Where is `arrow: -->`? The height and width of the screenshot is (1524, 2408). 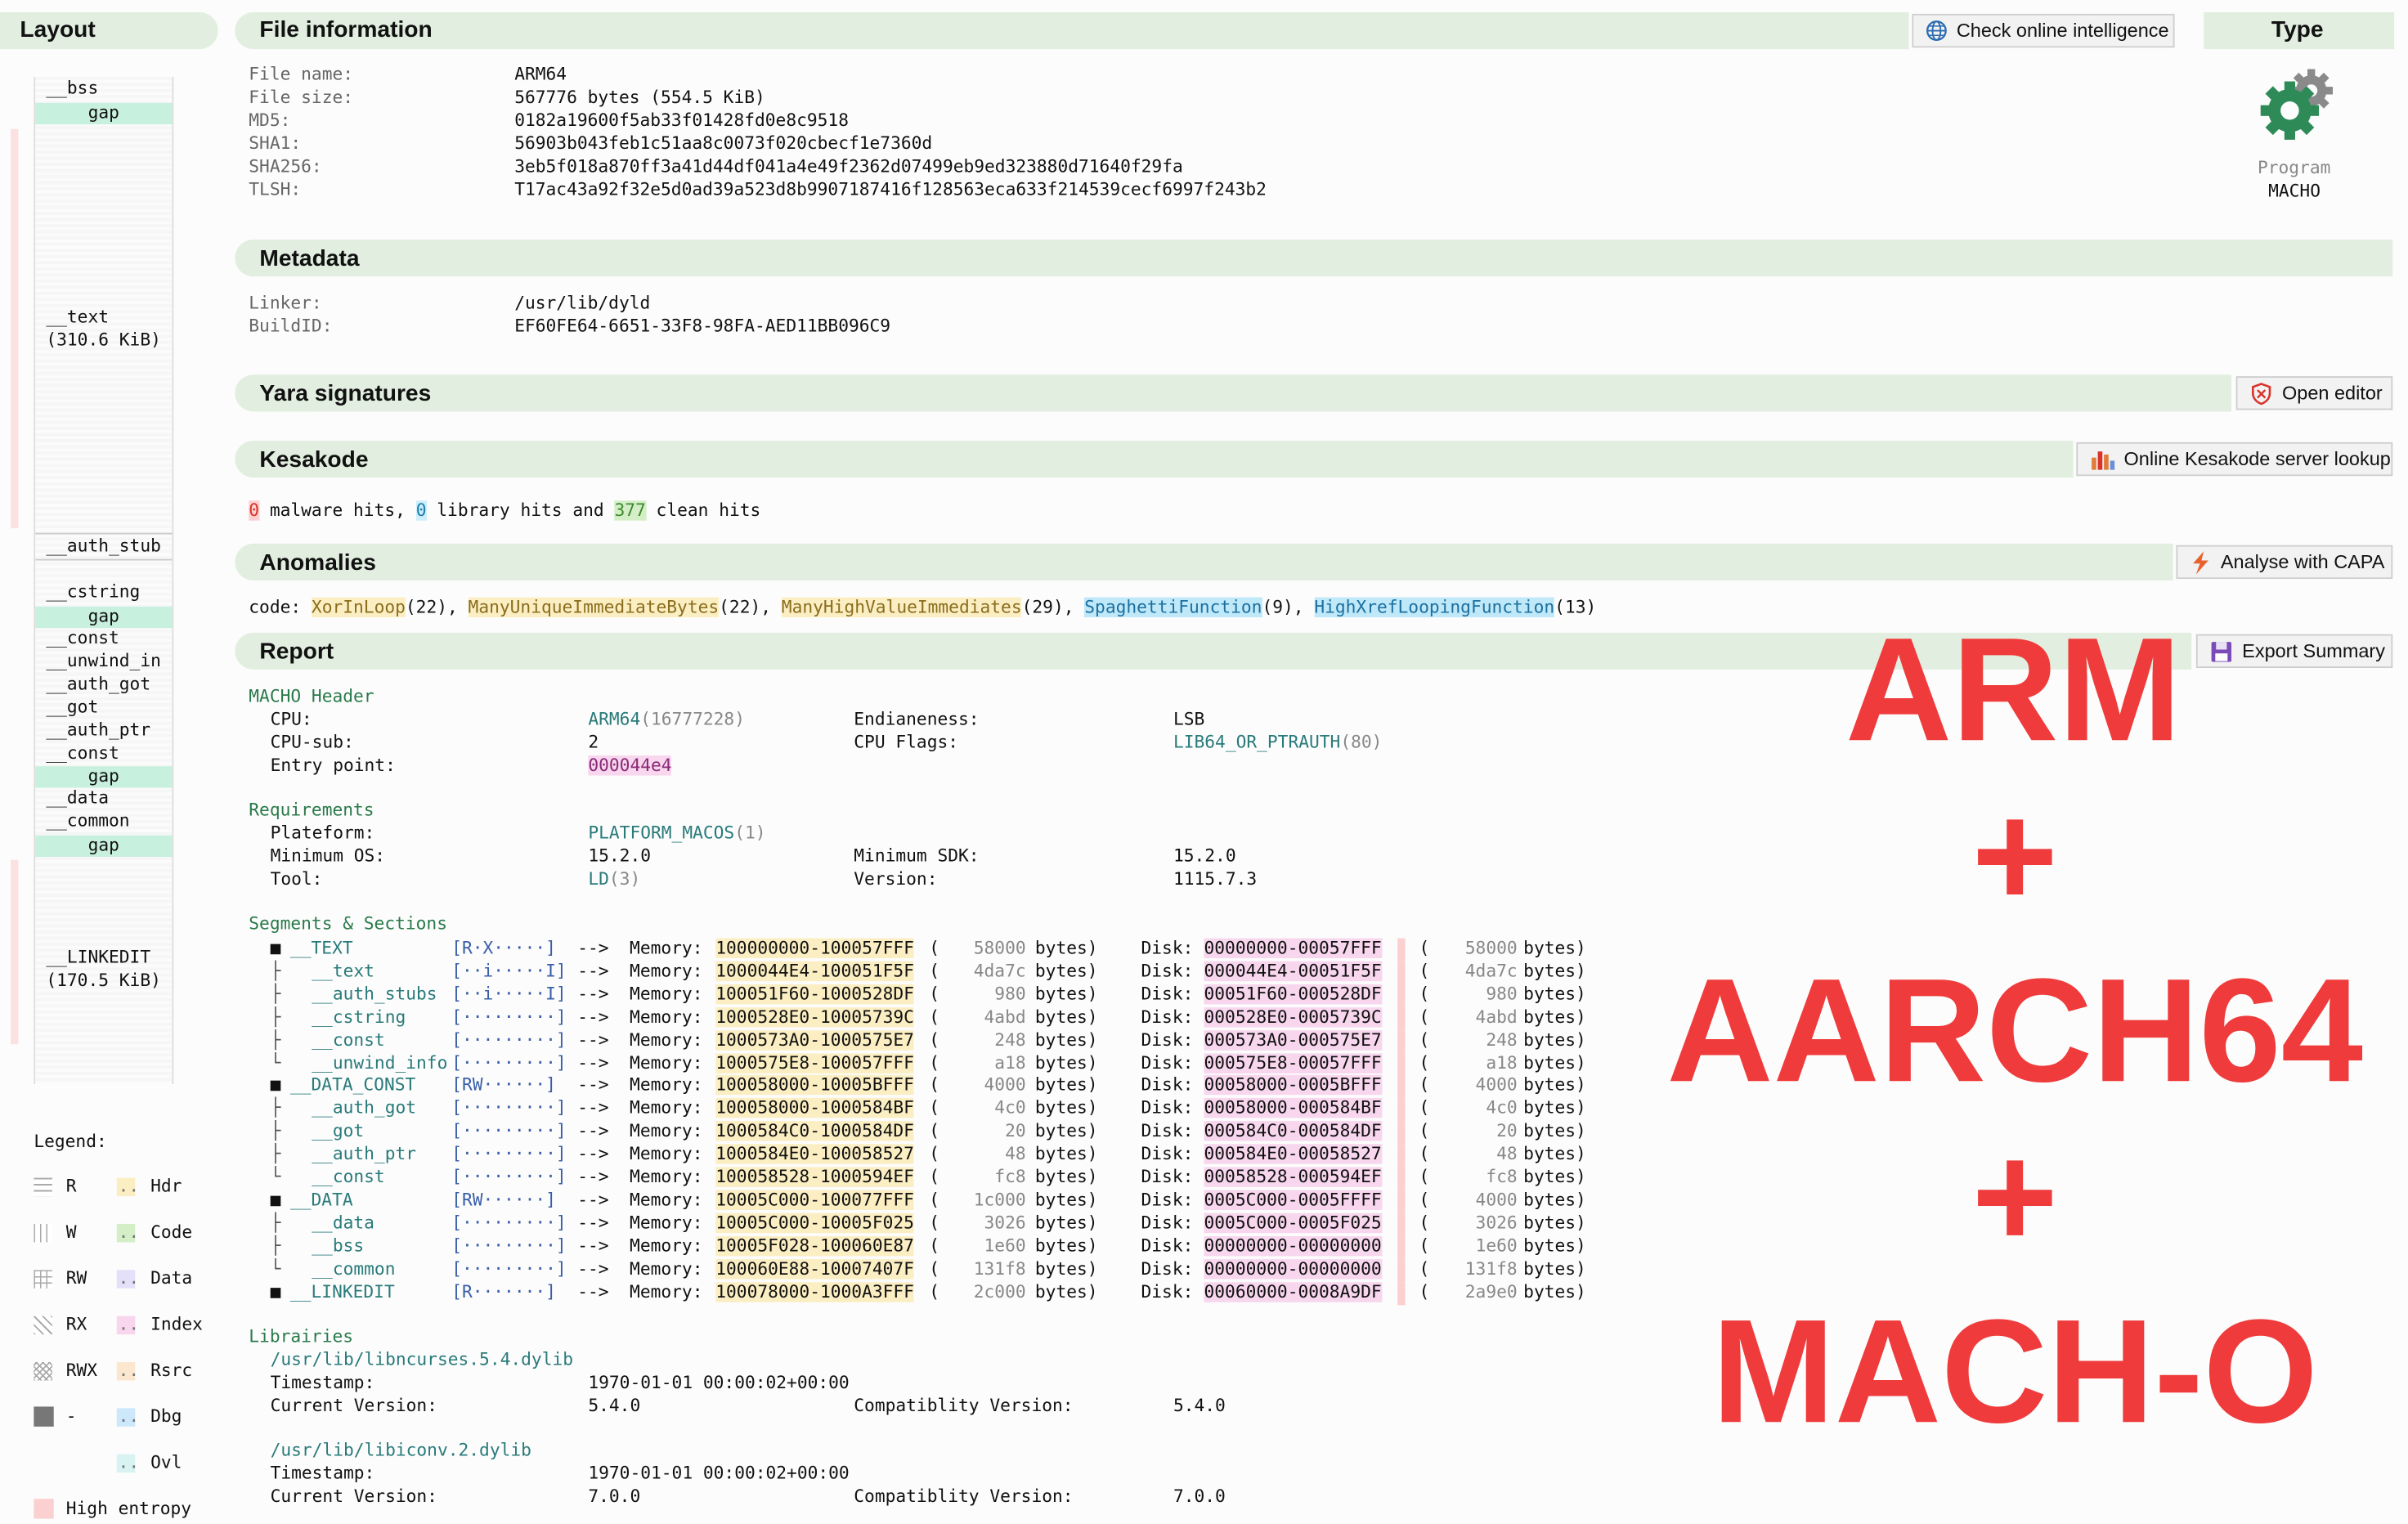 arrow: --> is located at coordinates (593, 1222).